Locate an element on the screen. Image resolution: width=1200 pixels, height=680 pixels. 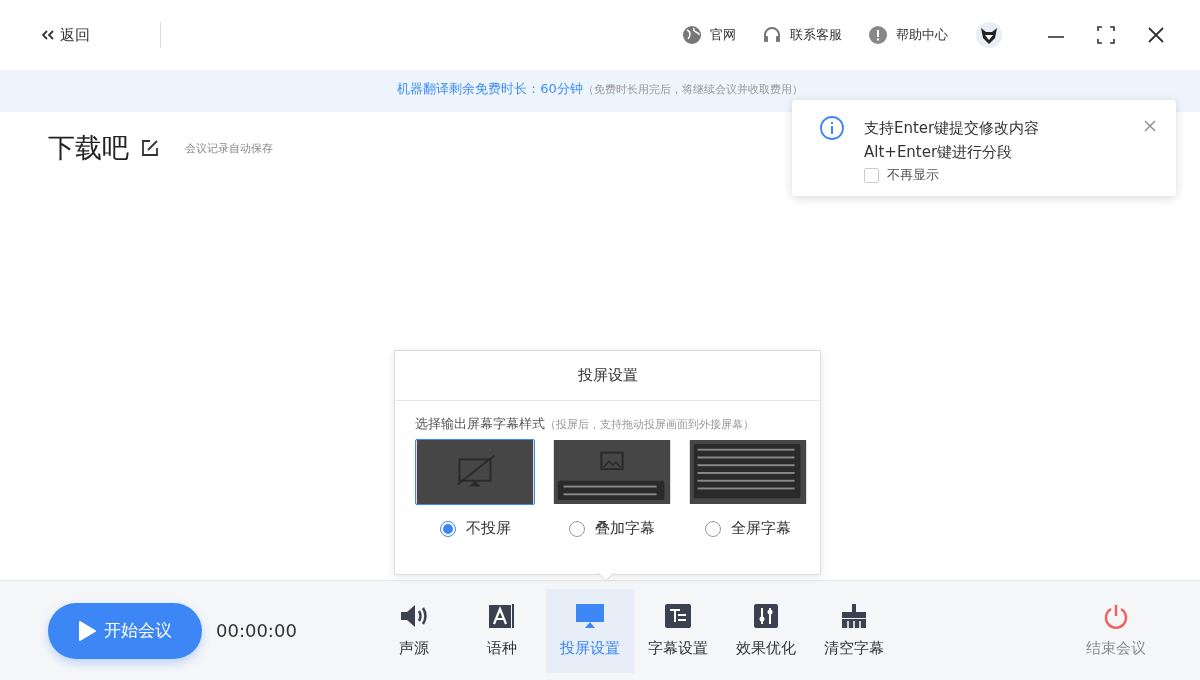
prompt-text: 选择输出屏幕字幕样式 is located at coordinates (480, 424).